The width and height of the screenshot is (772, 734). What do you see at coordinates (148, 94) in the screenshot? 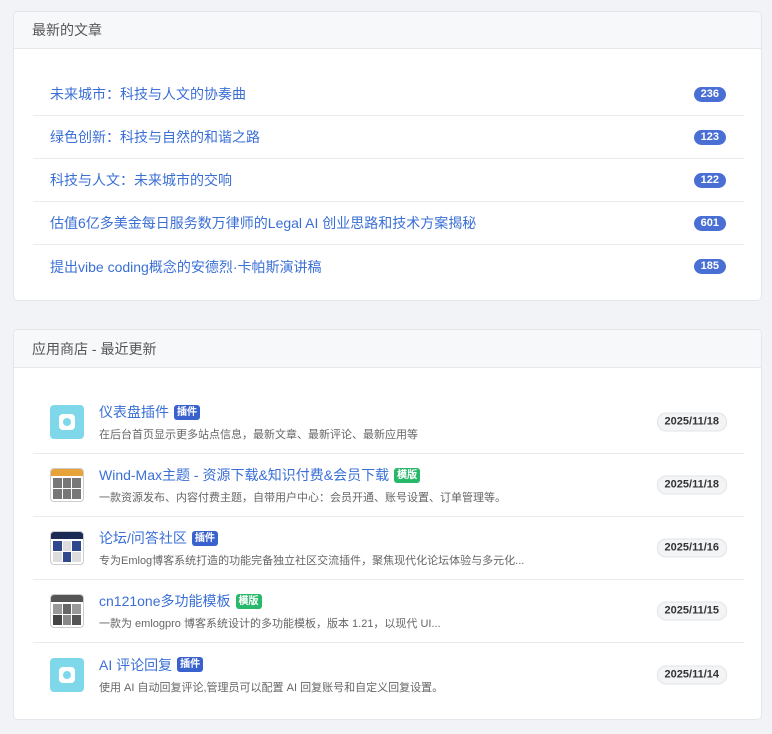
I see `article-link: 未来城市：科技与人文的协奏曲` at bounding box center [148, 94].